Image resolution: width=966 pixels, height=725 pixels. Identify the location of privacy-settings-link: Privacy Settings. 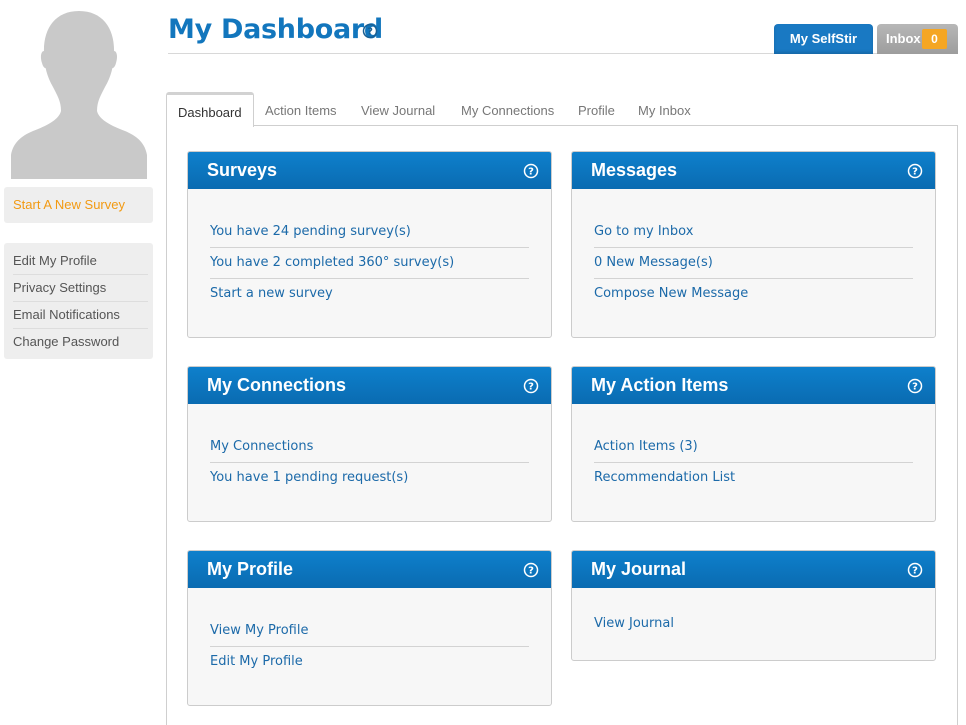
(80, 288).